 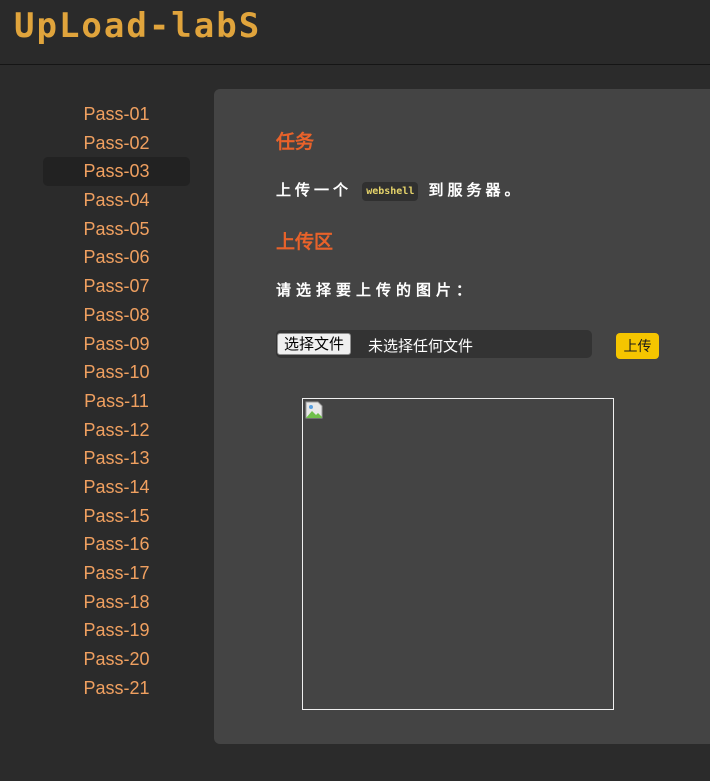 I want to click on sidebar-item-pass-03: Pass-03, so click(x=116, y=172).